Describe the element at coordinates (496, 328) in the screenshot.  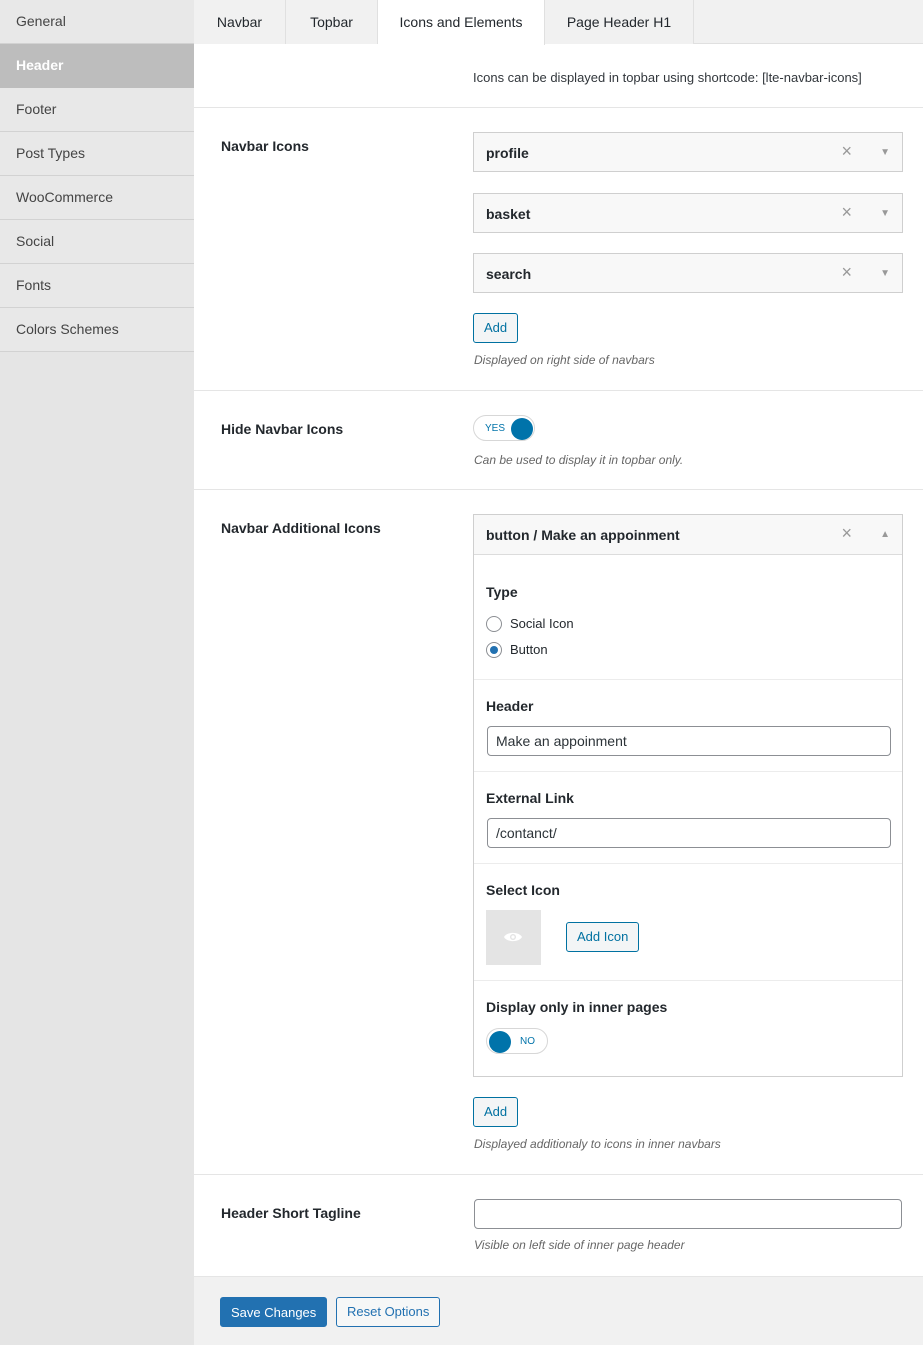
I see `add-navbar-icon-button: Add` at that location.